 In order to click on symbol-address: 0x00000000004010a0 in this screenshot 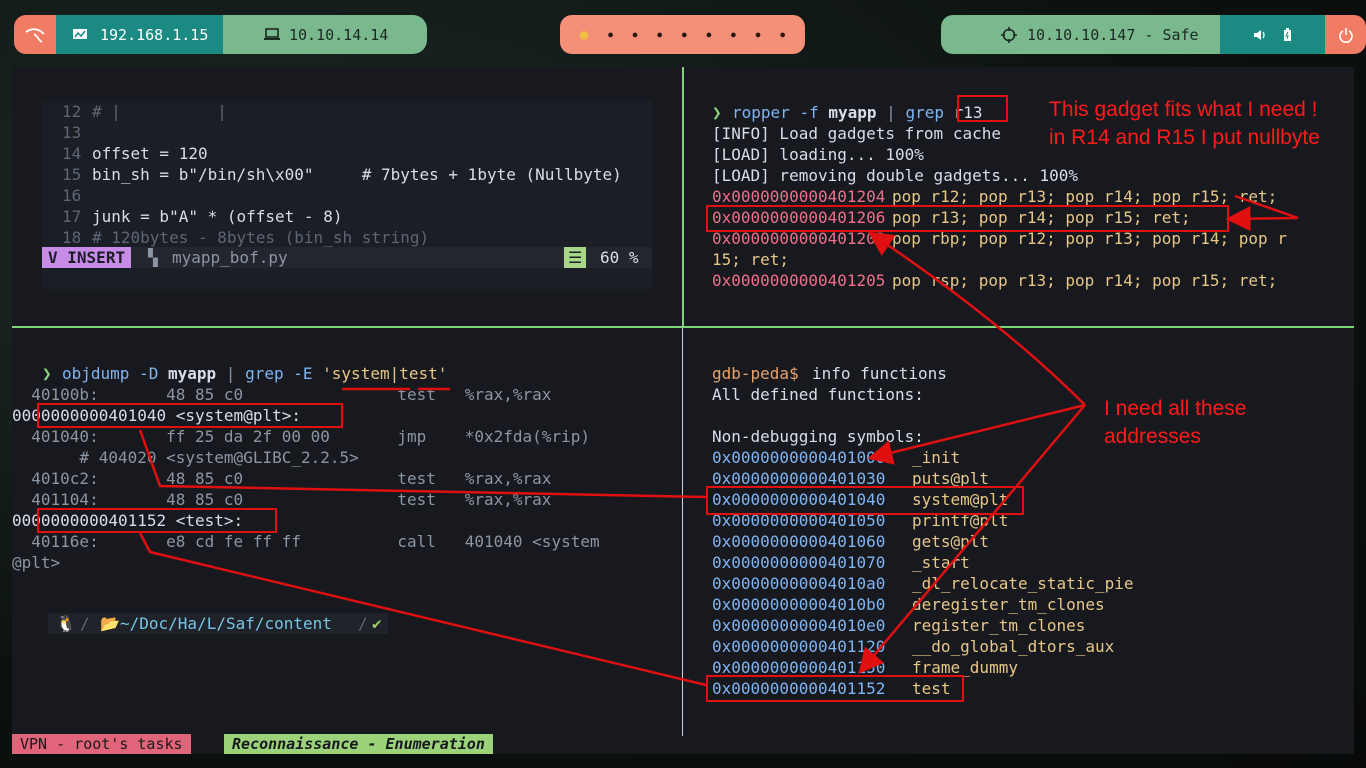, I will do `click(799, 583)`.